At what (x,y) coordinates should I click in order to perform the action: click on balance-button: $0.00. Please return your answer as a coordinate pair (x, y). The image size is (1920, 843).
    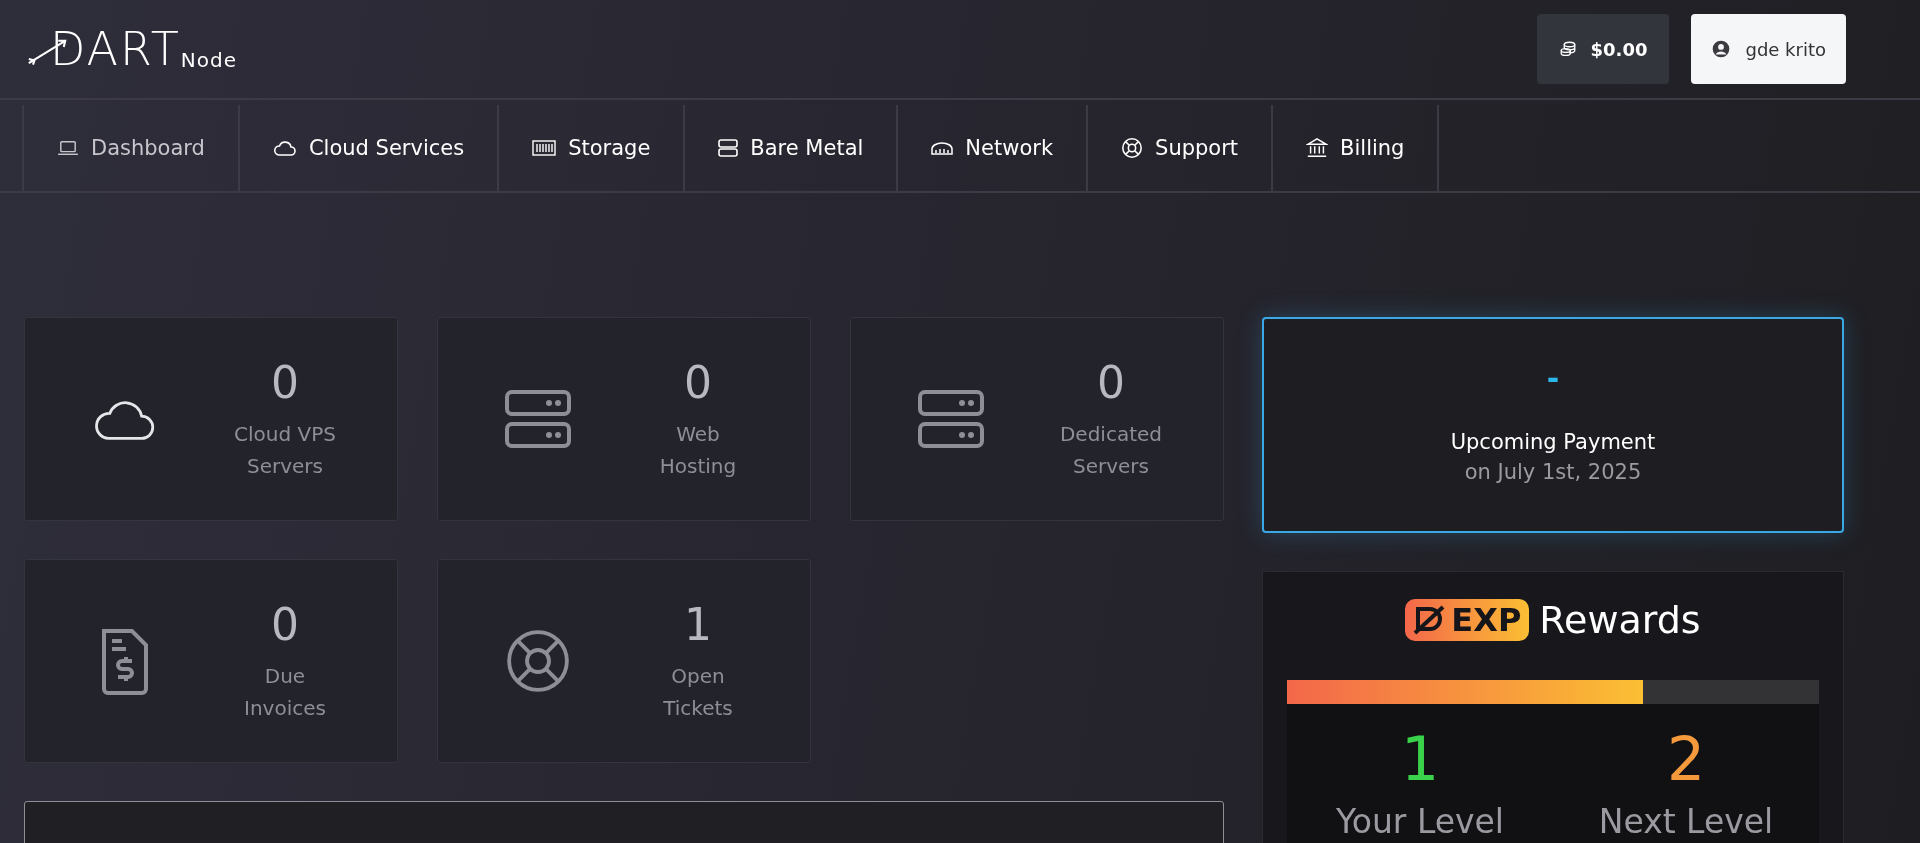
    Looking at the image, I should click on (1603, 49).